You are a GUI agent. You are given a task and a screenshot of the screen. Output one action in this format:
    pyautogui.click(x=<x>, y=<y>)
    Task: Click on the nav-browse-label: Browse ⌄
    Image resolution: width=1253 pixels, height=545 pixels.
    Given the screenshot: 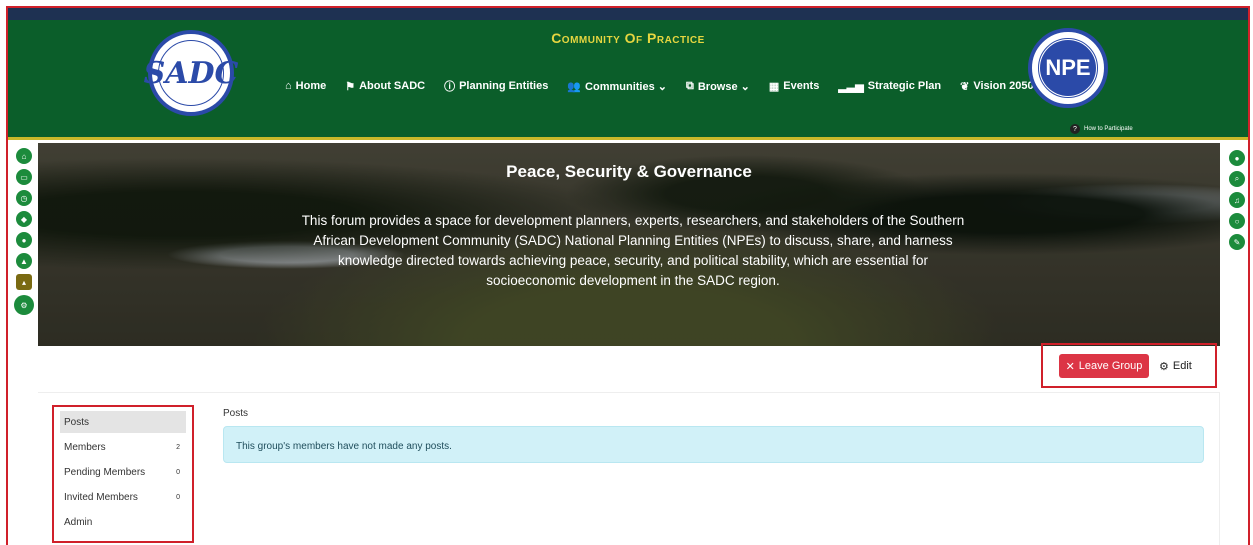 What is the action you would take?
    pyautogui.click(x=723, y=86)
    